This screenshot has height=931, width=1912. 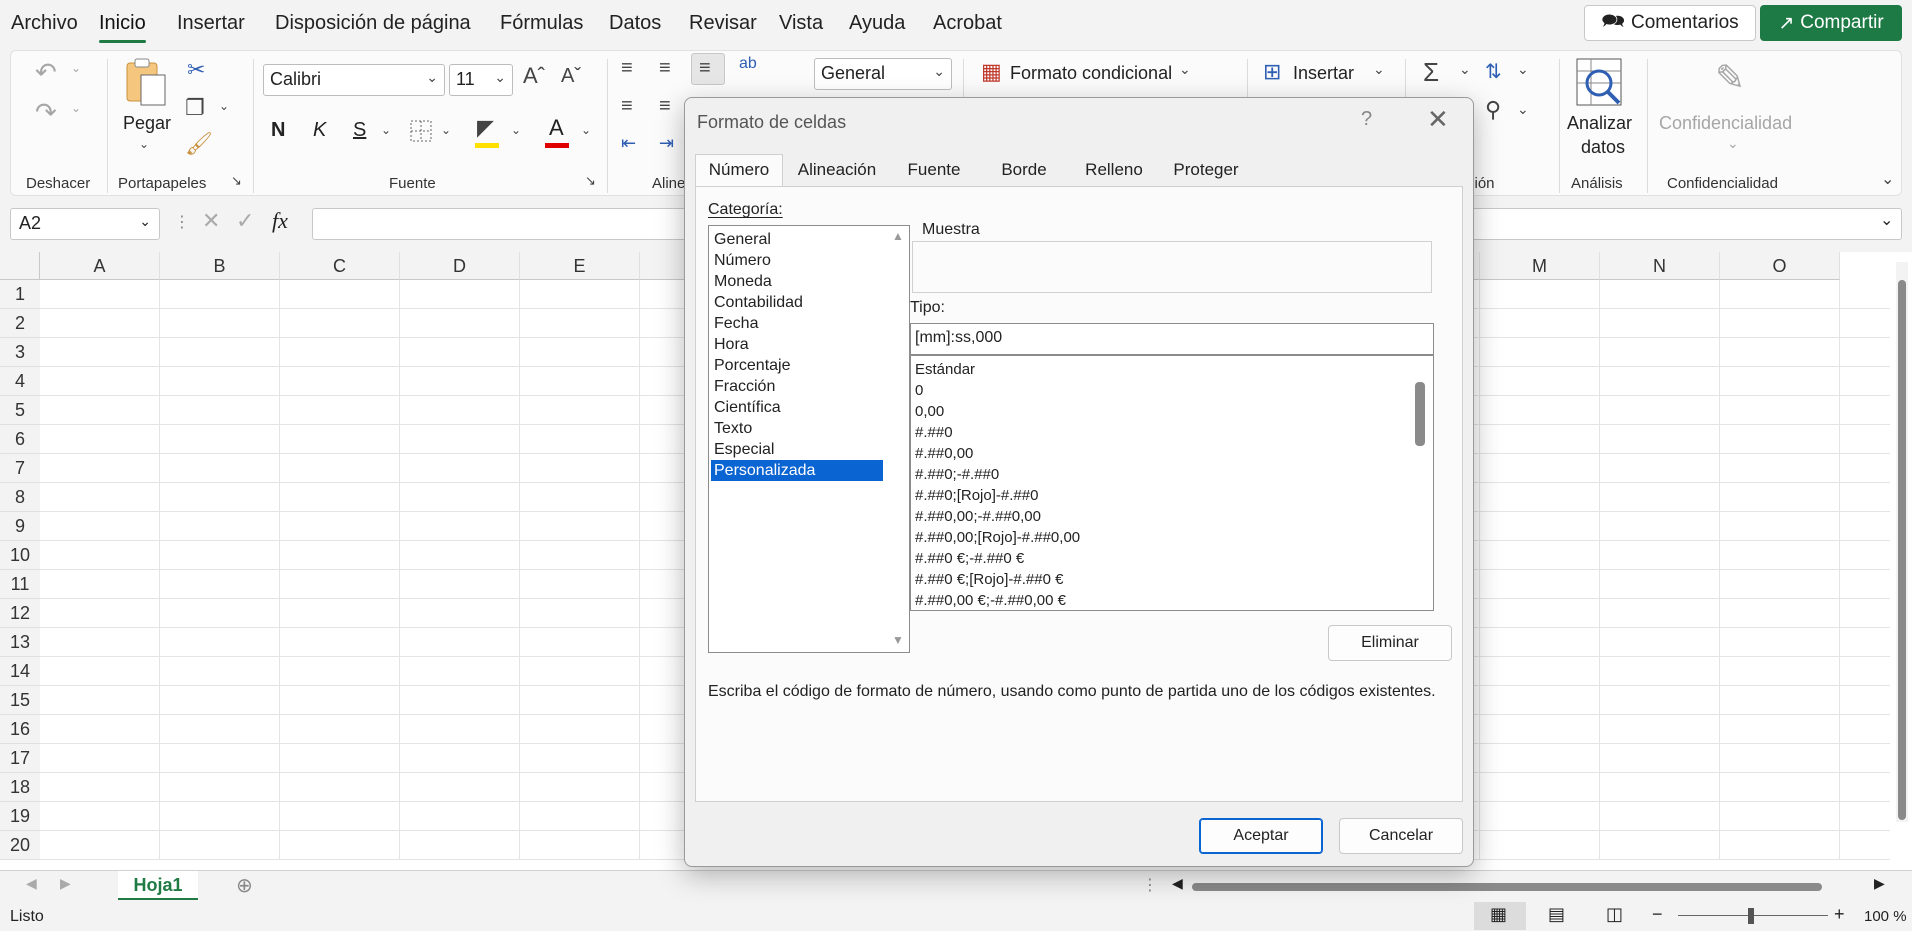 I want to click on row-header: 10, so click(x=20, y=555).